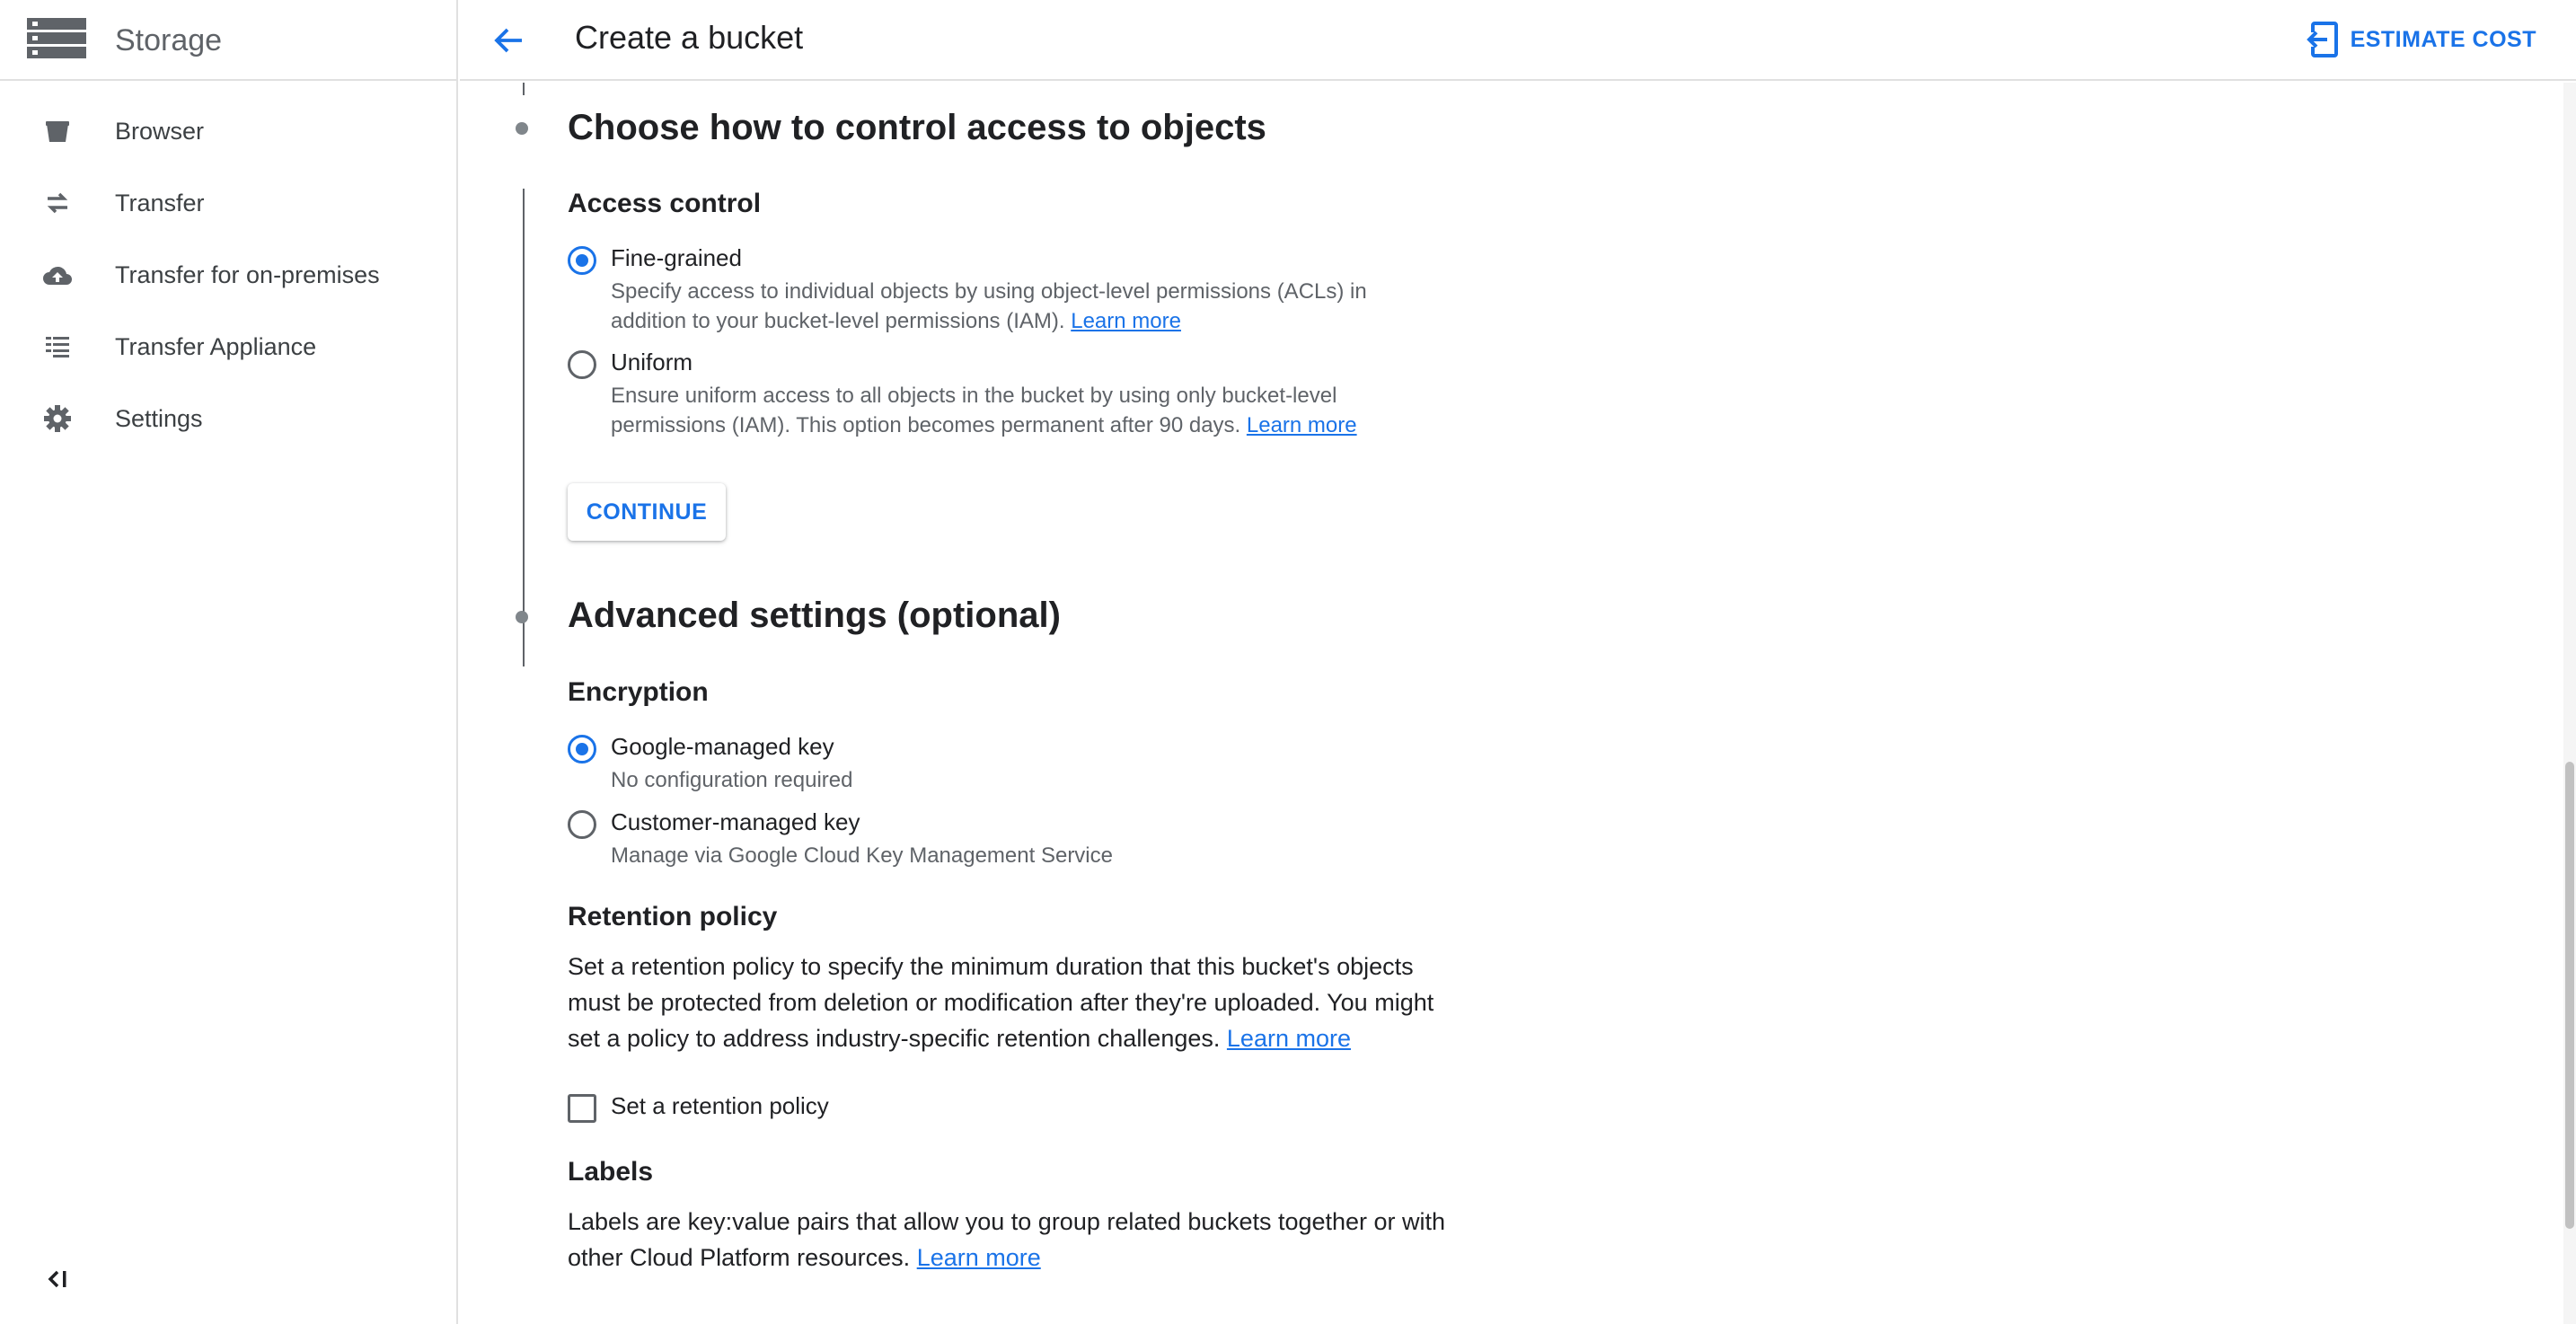  What do you see at coordinates (57, 275) in the screenshot?
I see `cloud-upload-icon` at bounding box center [57, 275].